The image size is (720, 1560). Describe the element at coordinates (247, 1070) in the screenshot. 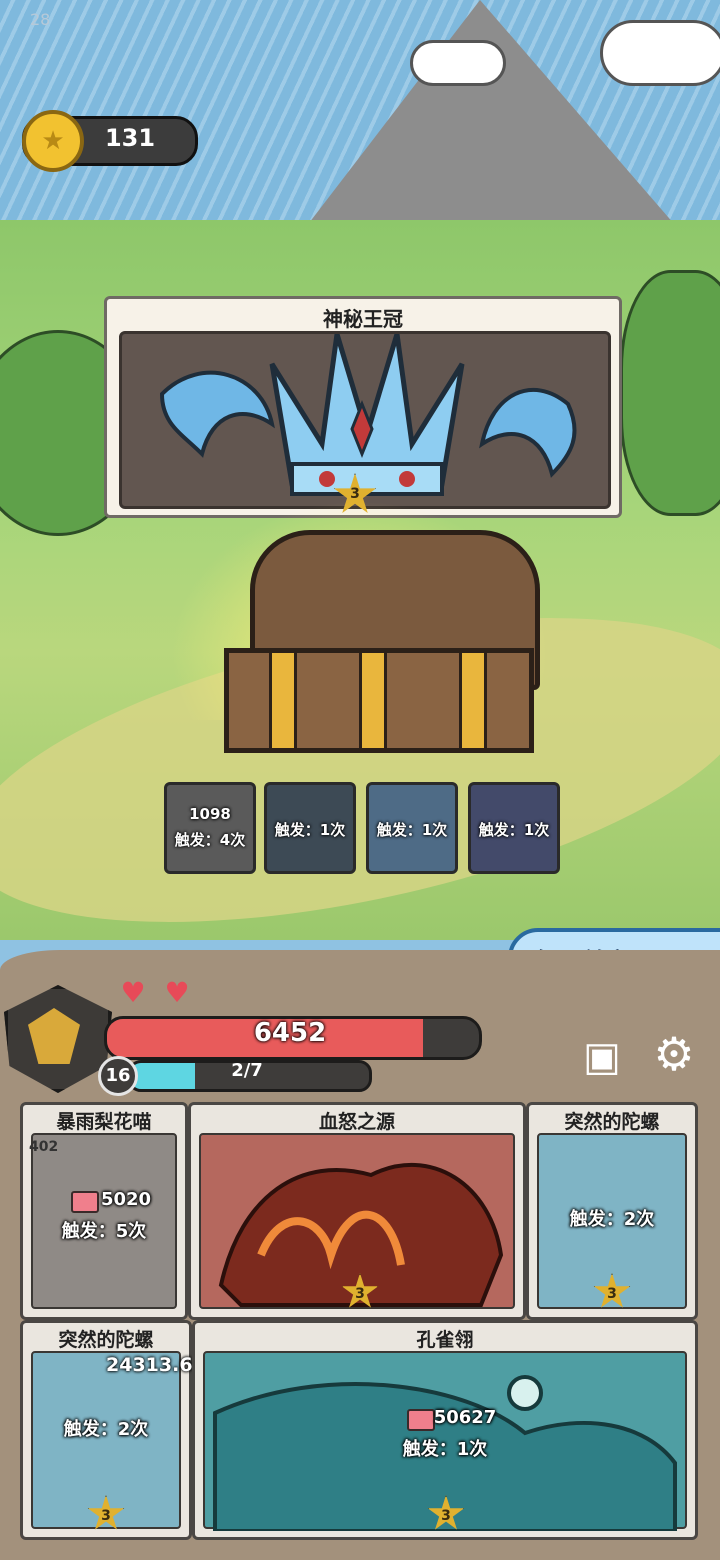

I see `xp-value: 2/7` at that location.